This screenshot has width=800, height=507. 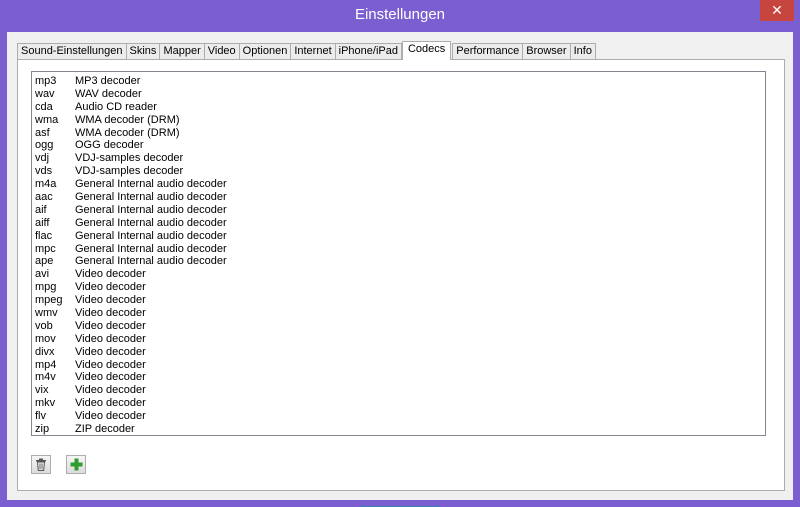 I want to click on codec-extension: aac, so click(x=44, y=197).